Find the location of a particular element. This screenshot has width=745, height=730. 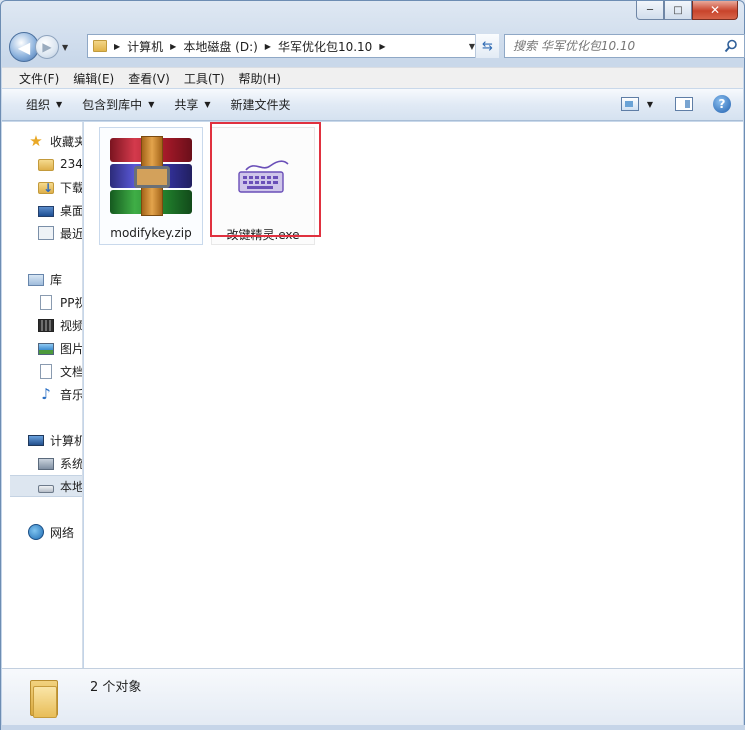

local-drive-icon is located at coordinates (46, 488).